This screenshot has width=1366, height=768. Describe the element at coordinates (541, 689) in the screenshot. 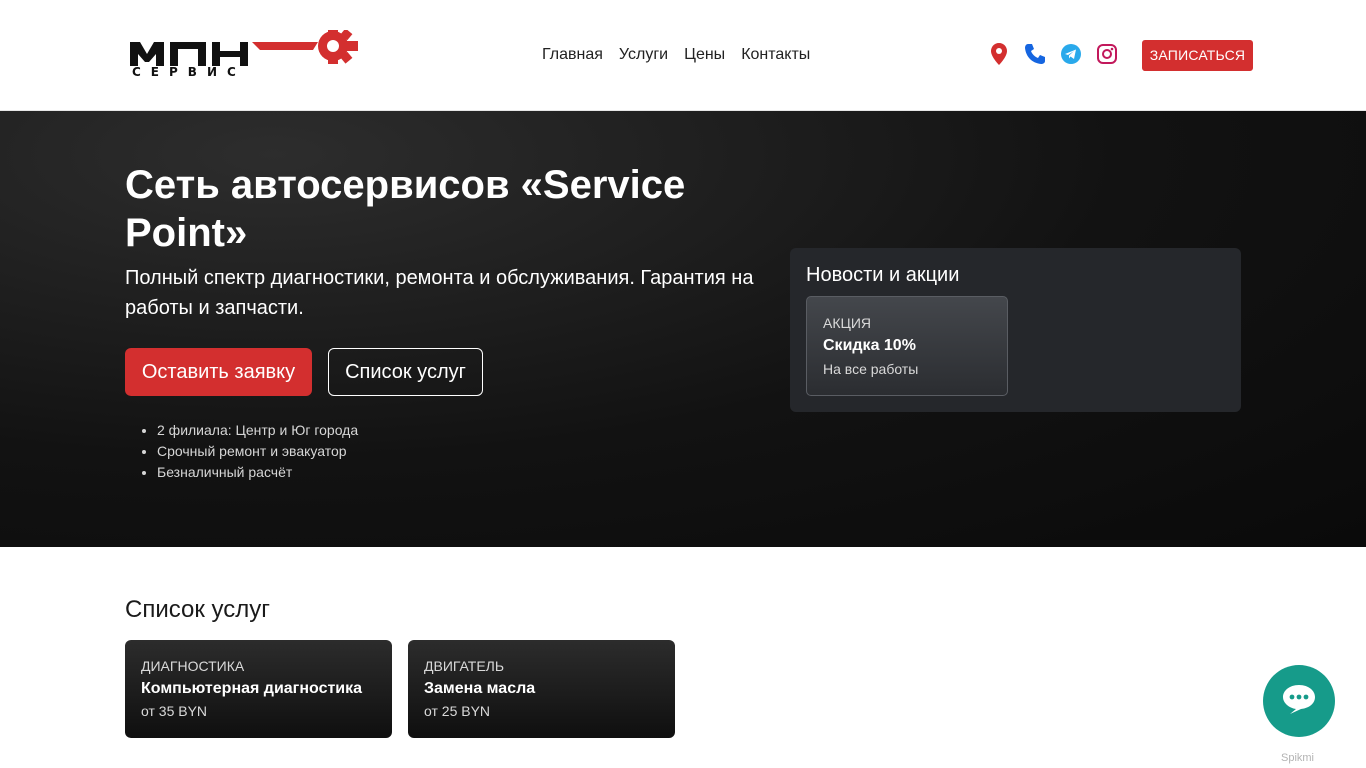

I see `service-card: ДВИГАТЕЛЬ Замена масла от 25 BYN` at that location.